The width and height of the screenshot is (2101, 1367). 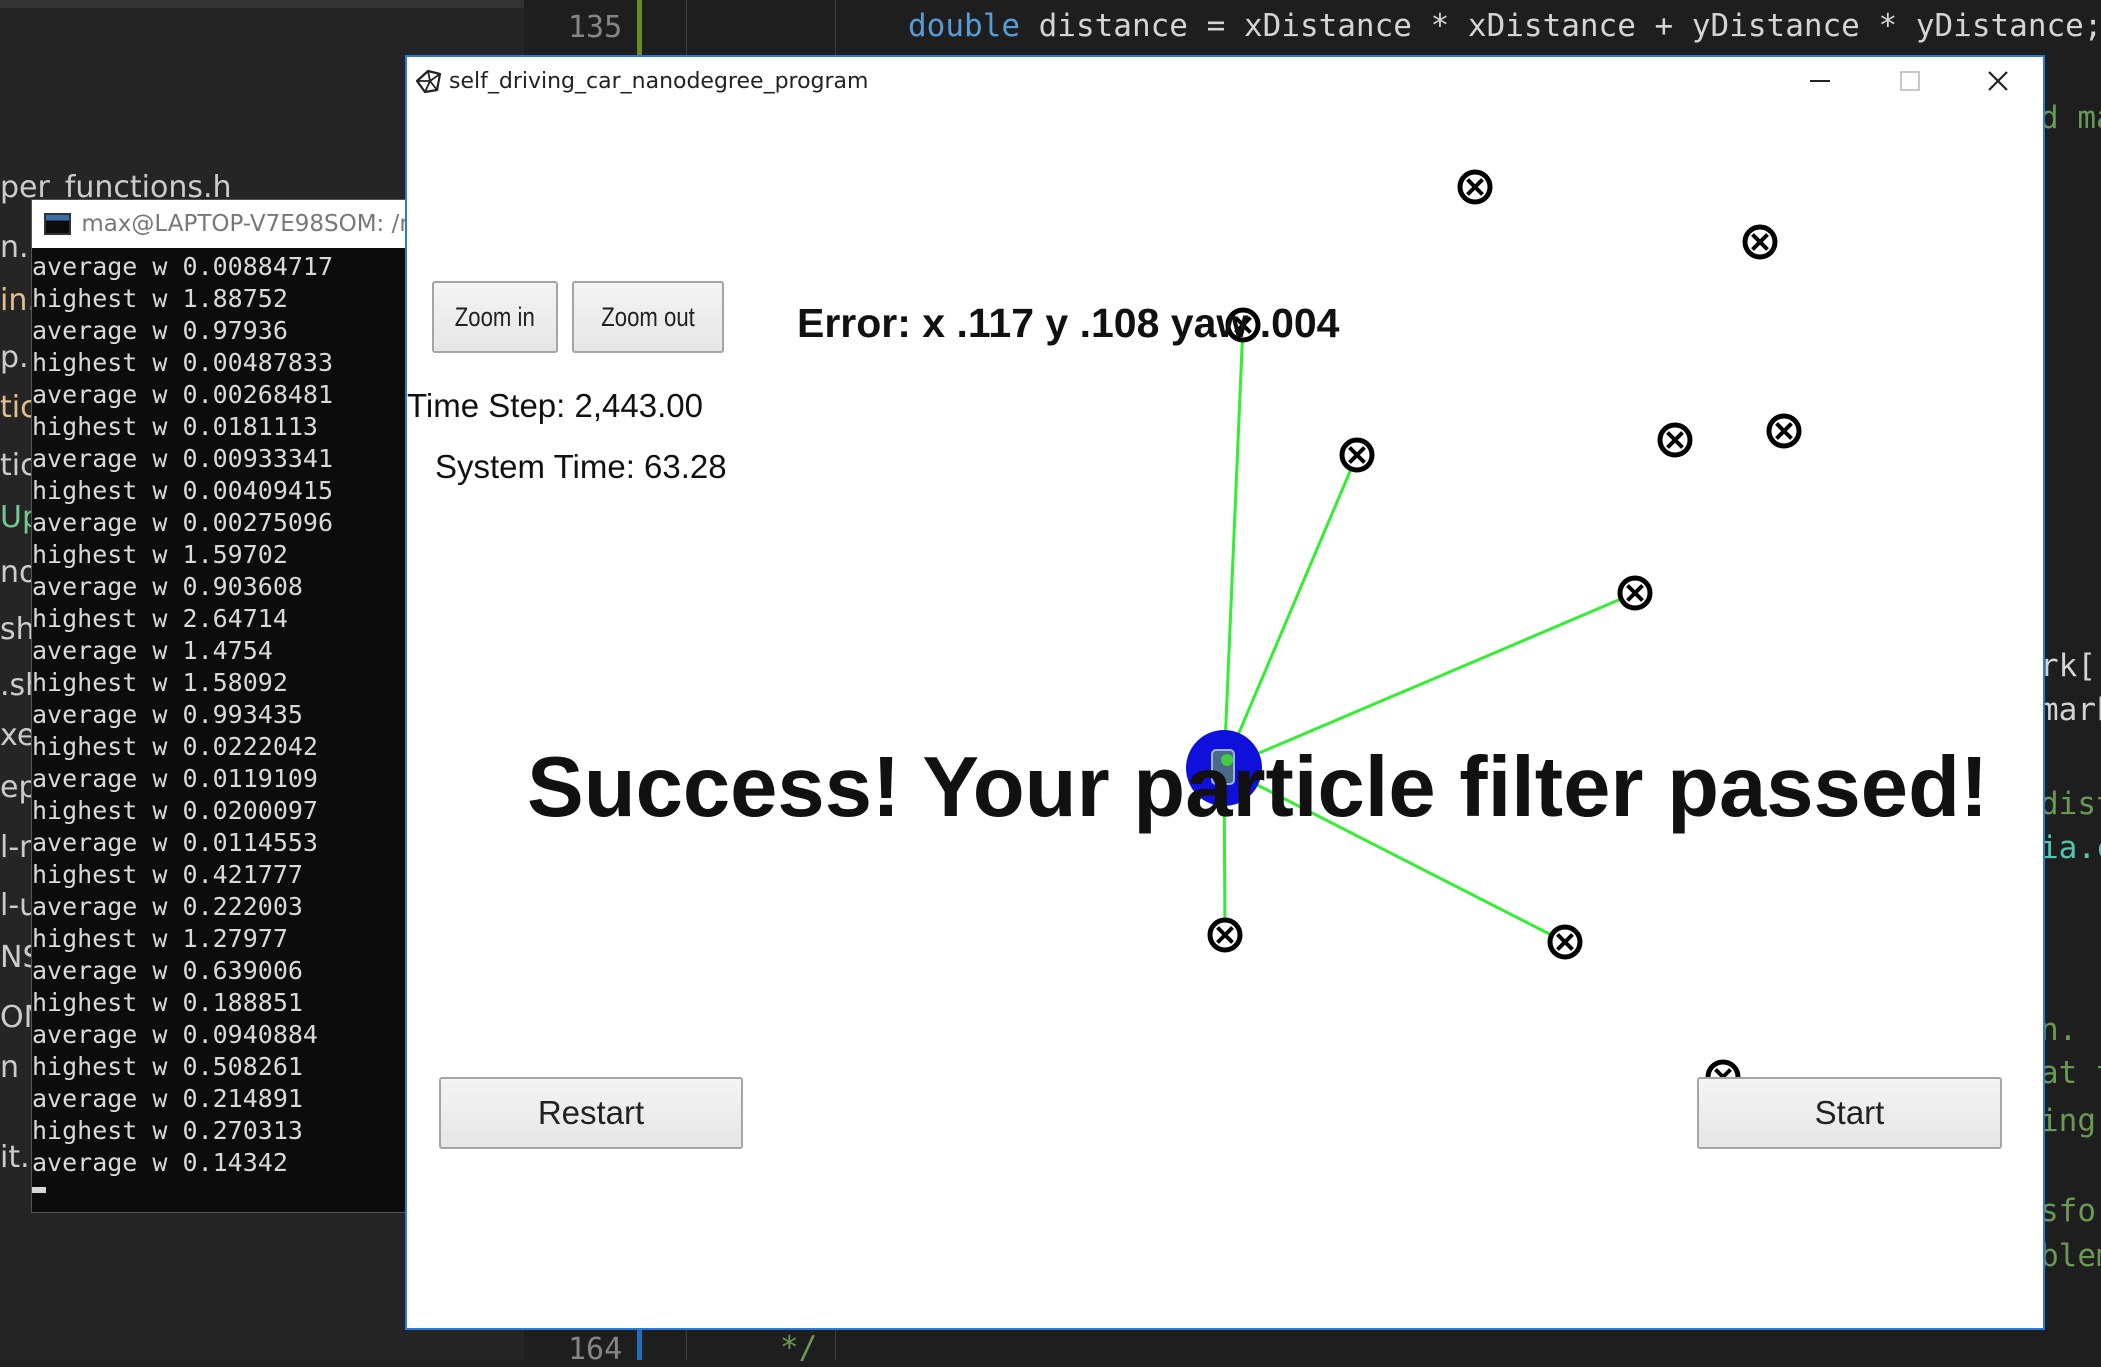 I want to click on terminal-cursor, so click(x=39, y=1190).